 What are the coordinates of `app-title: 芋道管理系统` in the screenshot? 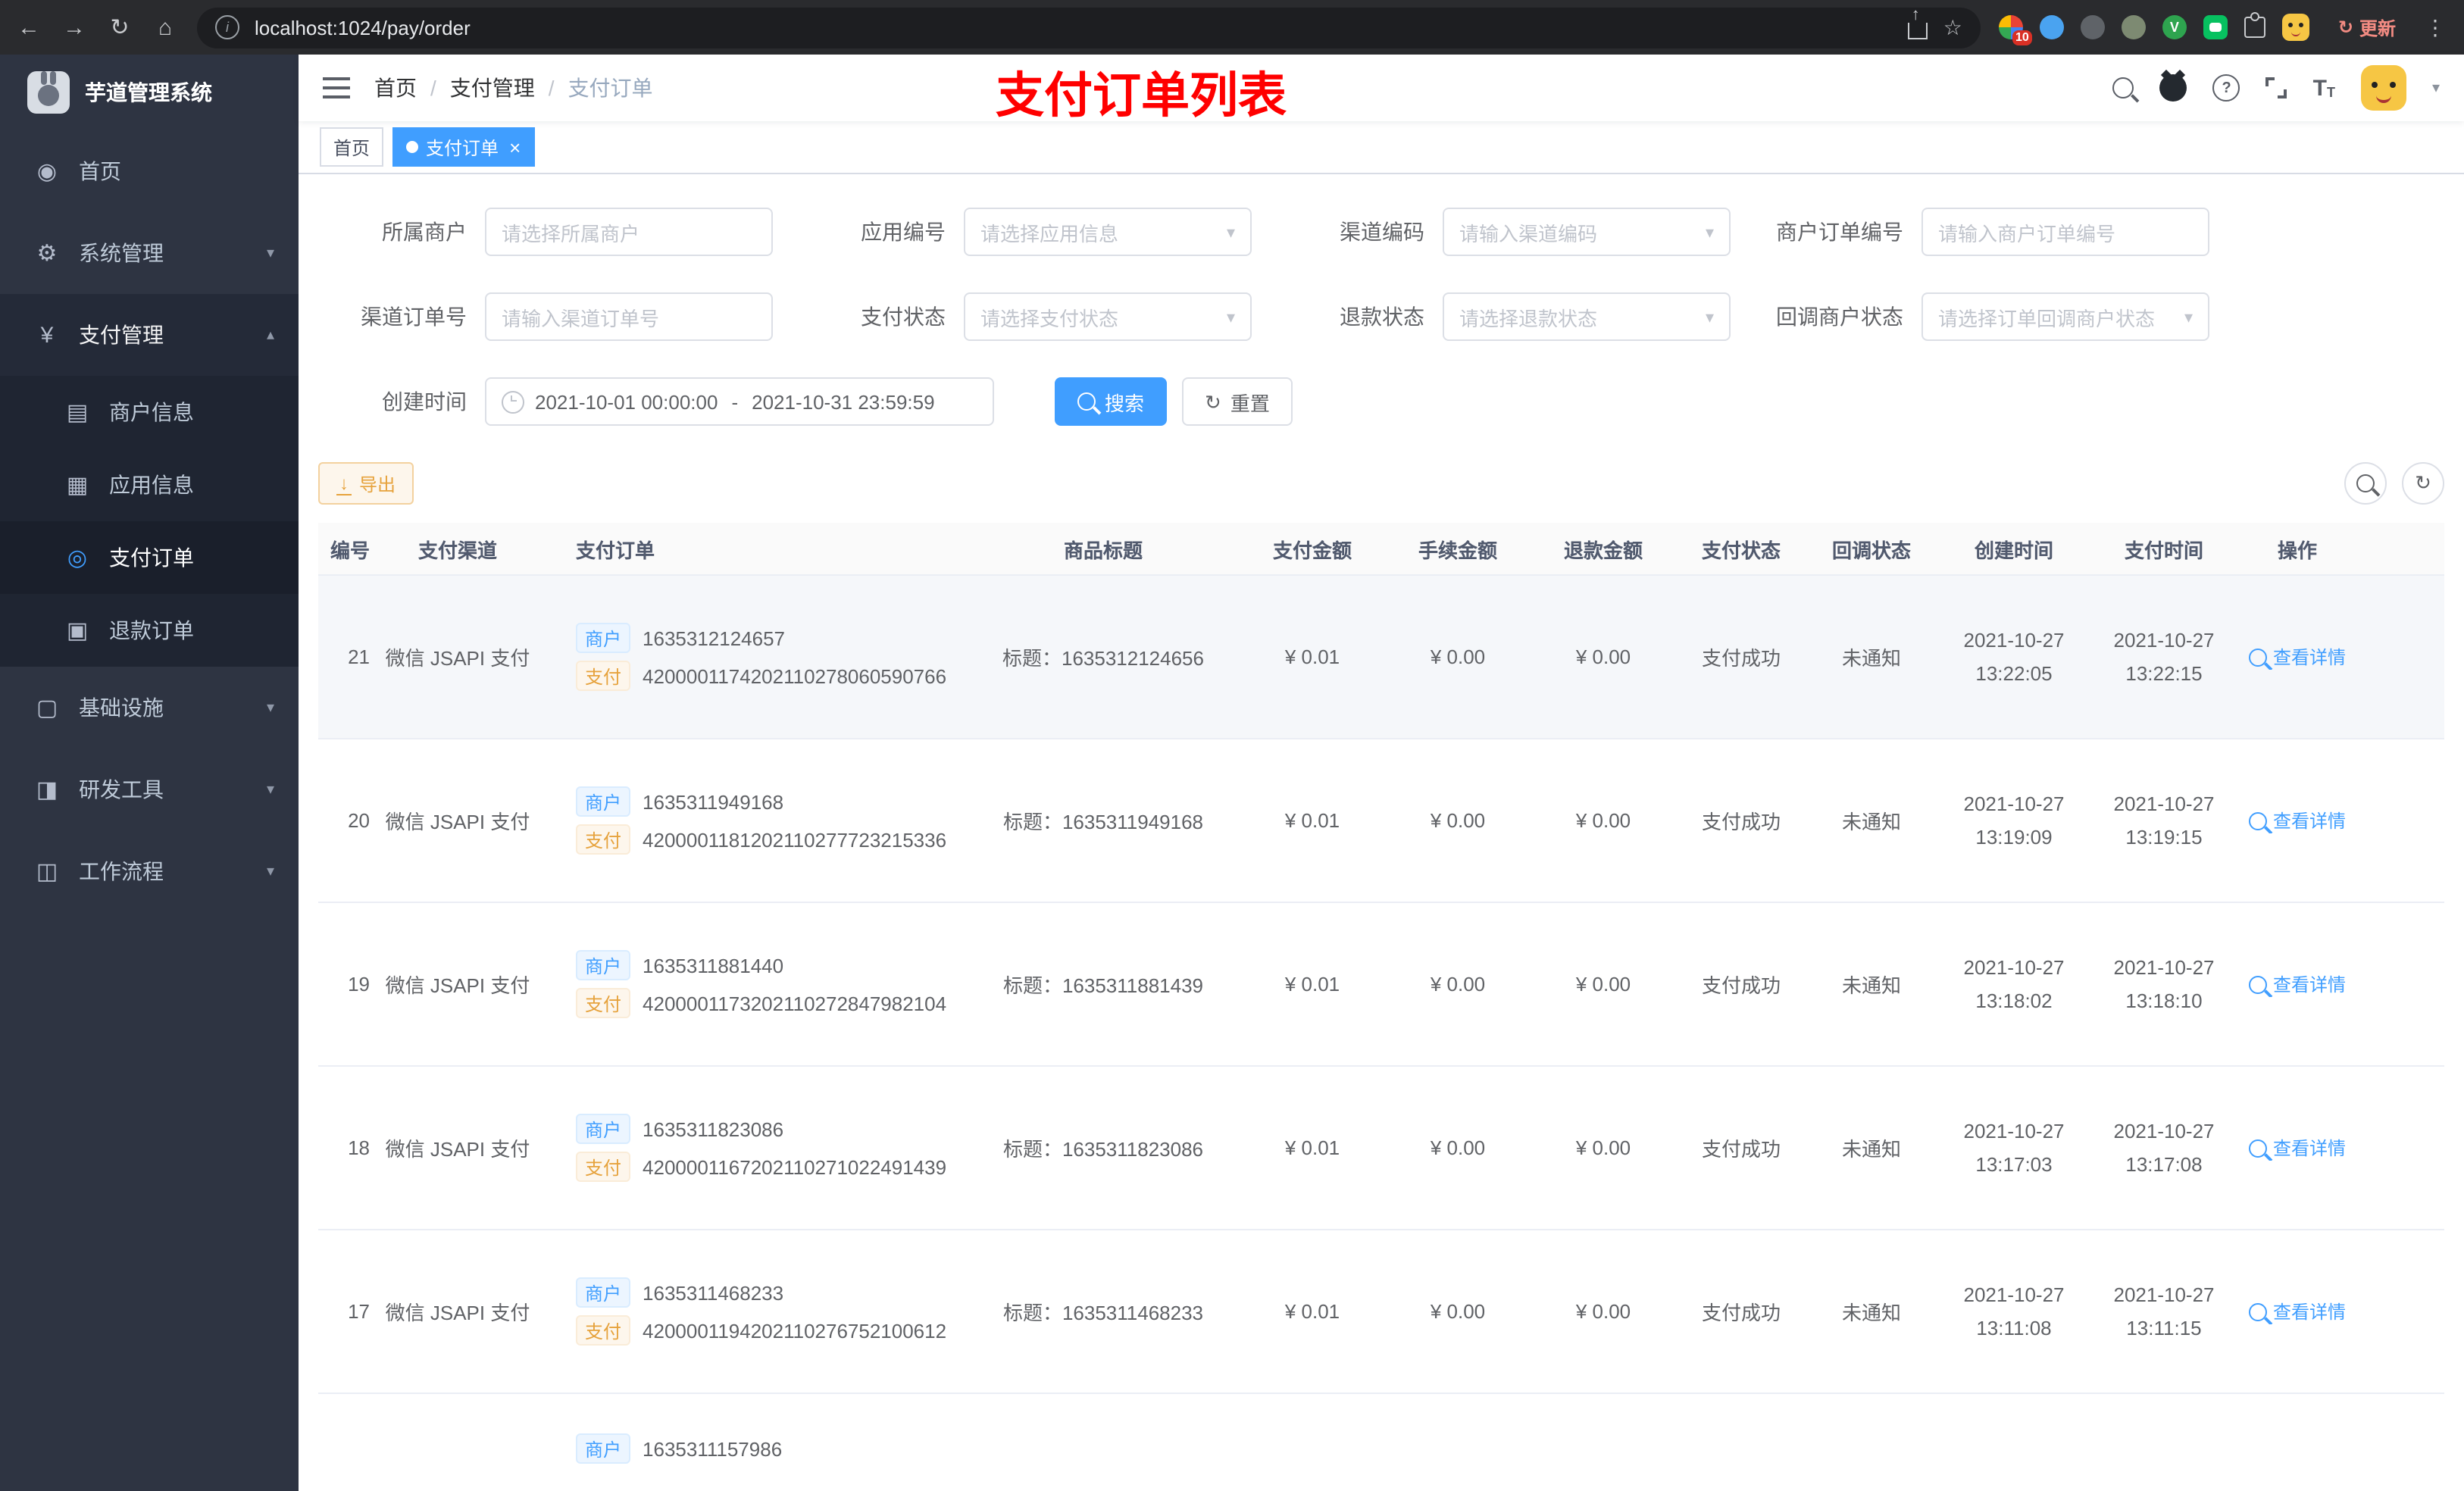 It's located at (148, 92).